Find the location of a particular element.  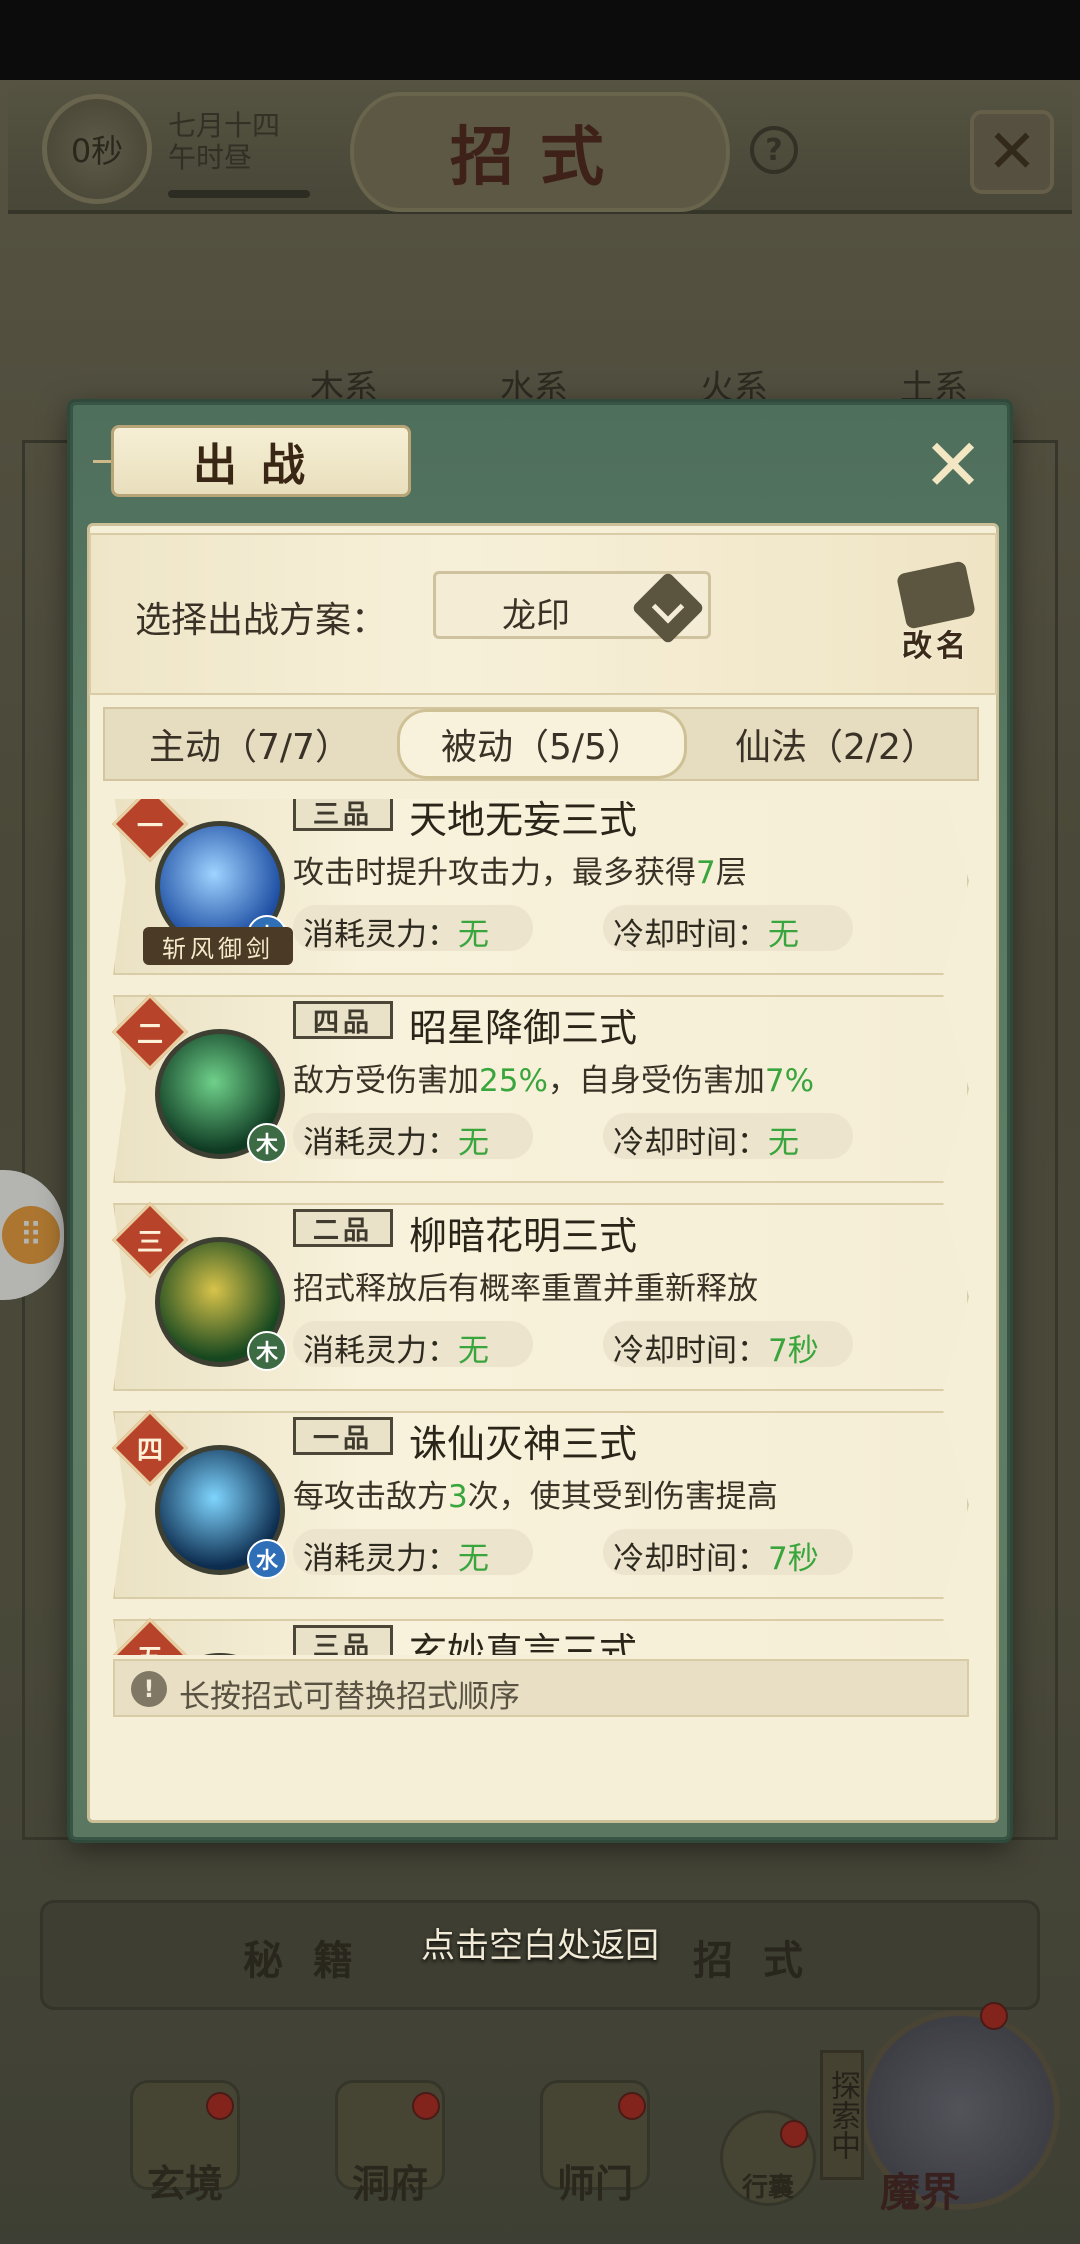

desc-text: 每攻击敌方 is located at coordinates (370, 1497).